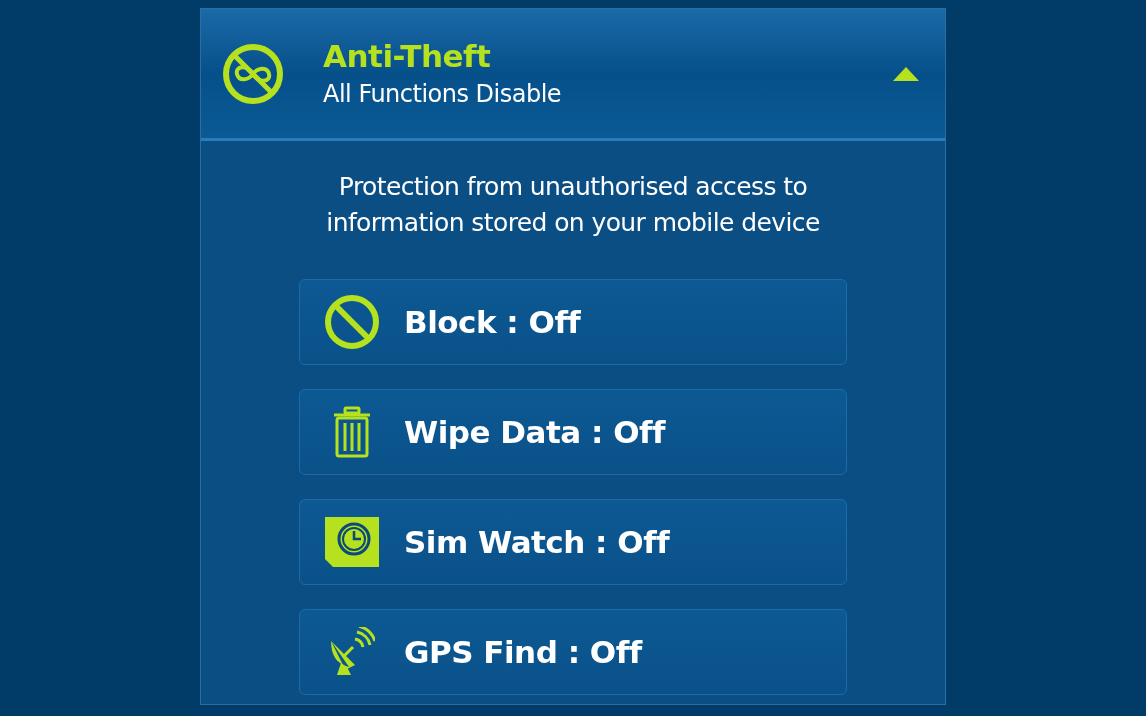 Image resolution: width=1146 pixels, height=716 pixels. What do you see at coordinates (442, 94) in the screenshot?
I see `section-subtitle: All Functions Disable` at bounding box center [442, 94].